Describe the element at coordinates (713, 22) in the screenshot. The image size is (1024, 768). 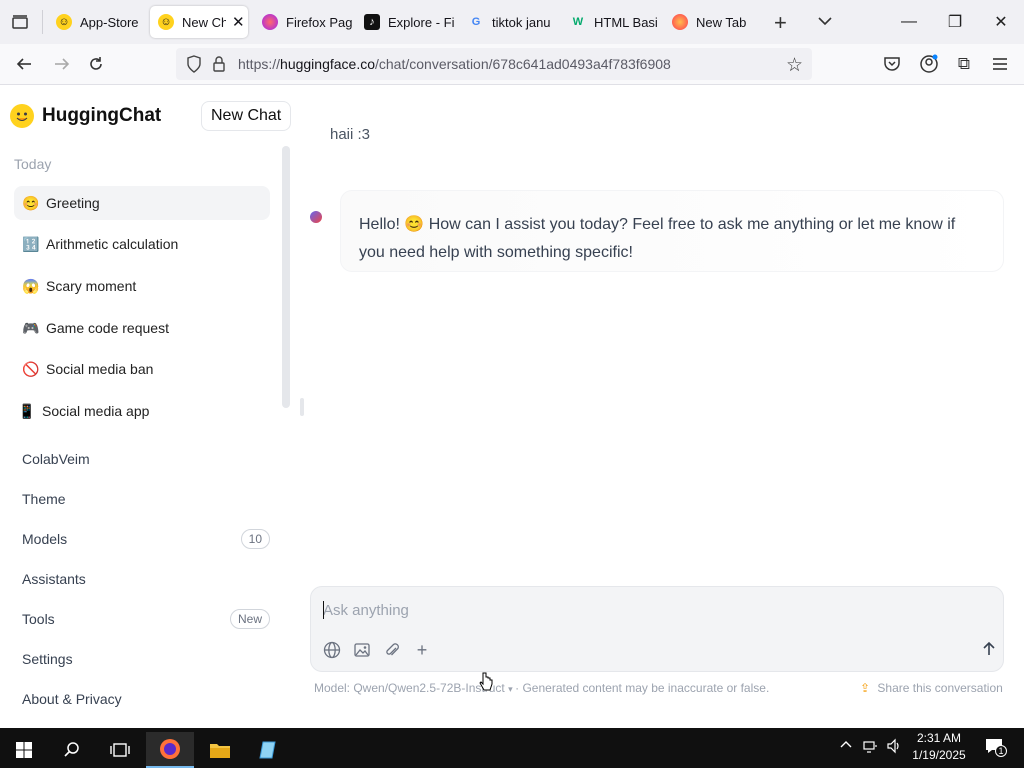
I see `tab-new-tab: New Tab` at that location.